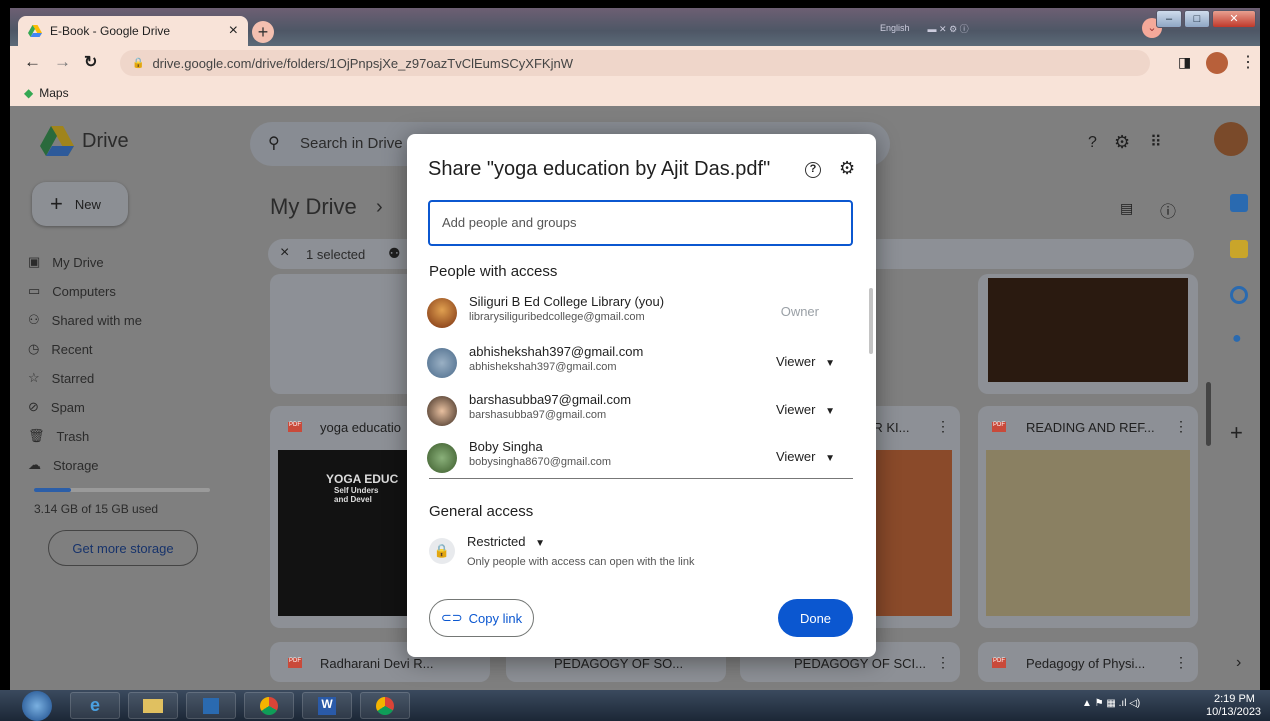 This screenshot has height=721, width=1270. Describe the element at coordinates (34, 464) in the screenshot. I see `cloud-icon: ☁` at that location.